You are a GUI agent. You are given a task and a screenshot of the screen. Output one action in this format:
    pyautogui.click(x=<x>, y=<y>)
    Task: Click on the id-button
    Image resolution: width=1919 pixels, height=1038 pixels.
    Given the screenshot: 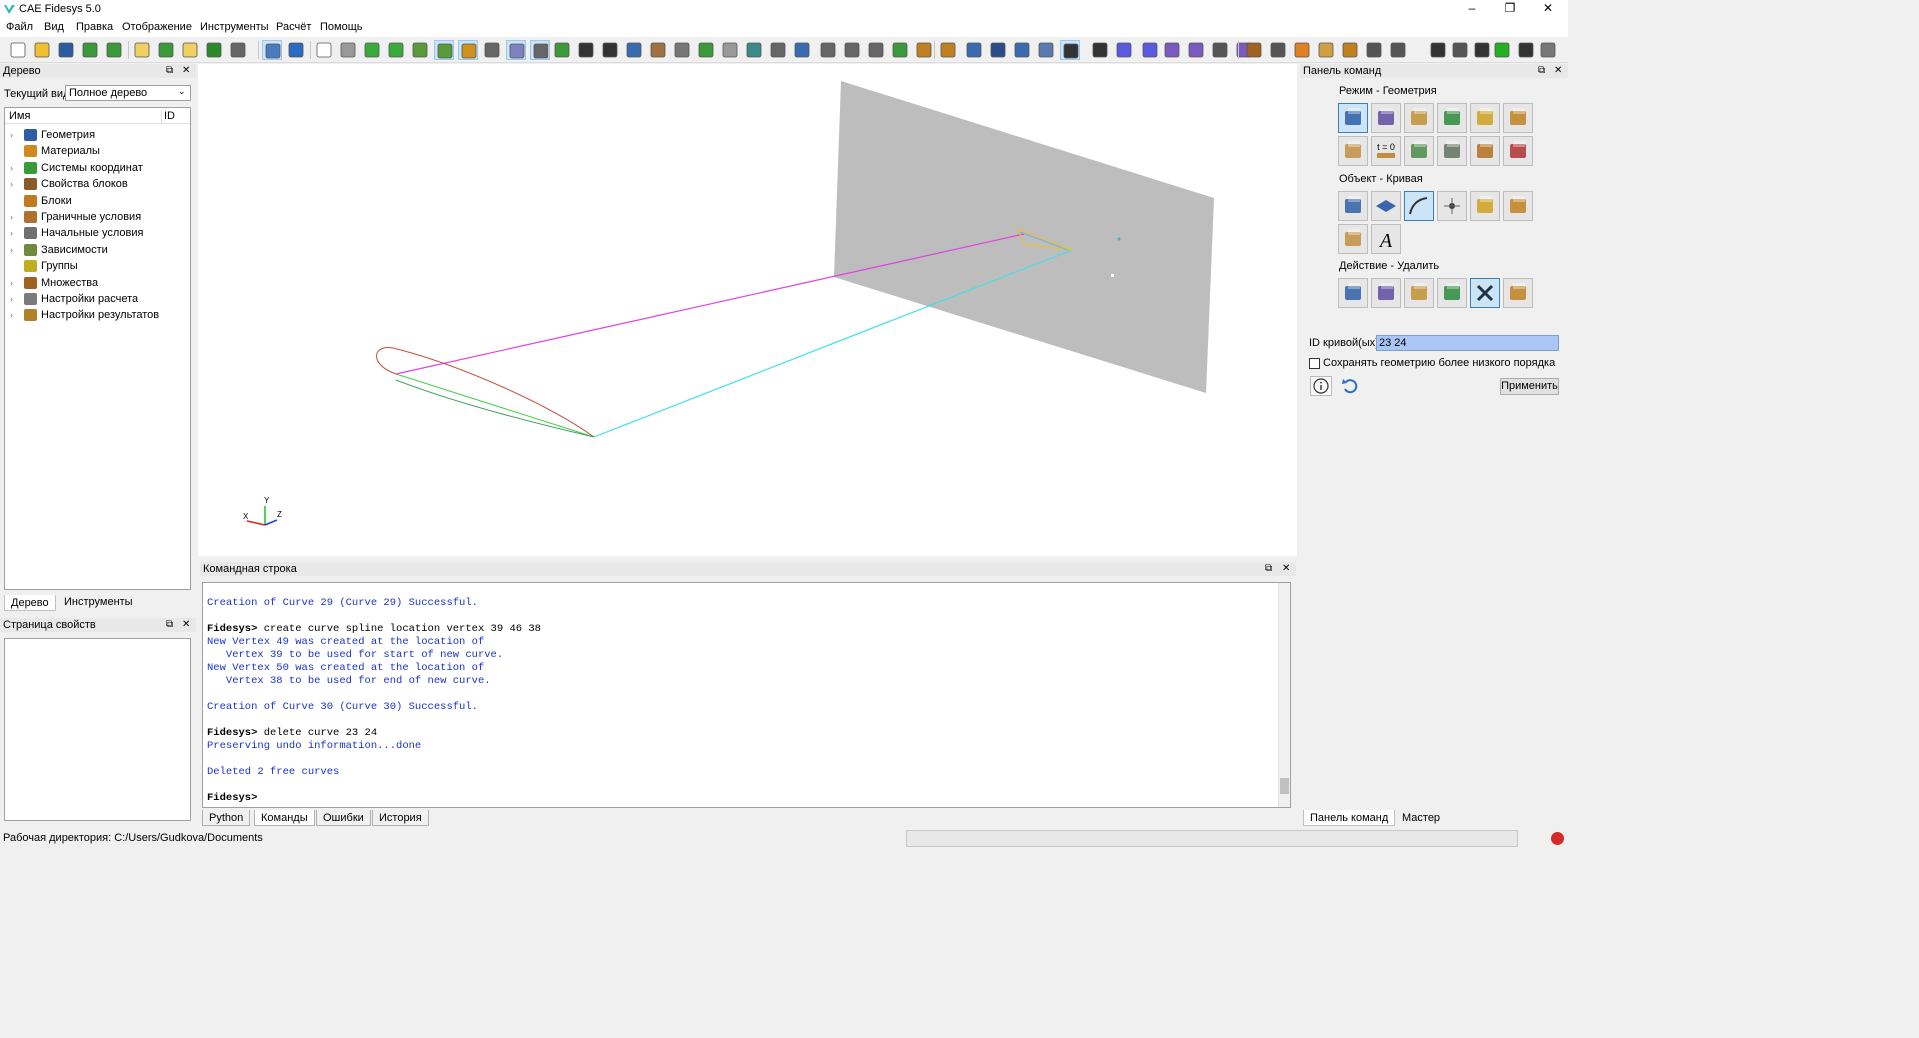 What is the action you would take?
    pyautogui.click(x=190, y=50)
    